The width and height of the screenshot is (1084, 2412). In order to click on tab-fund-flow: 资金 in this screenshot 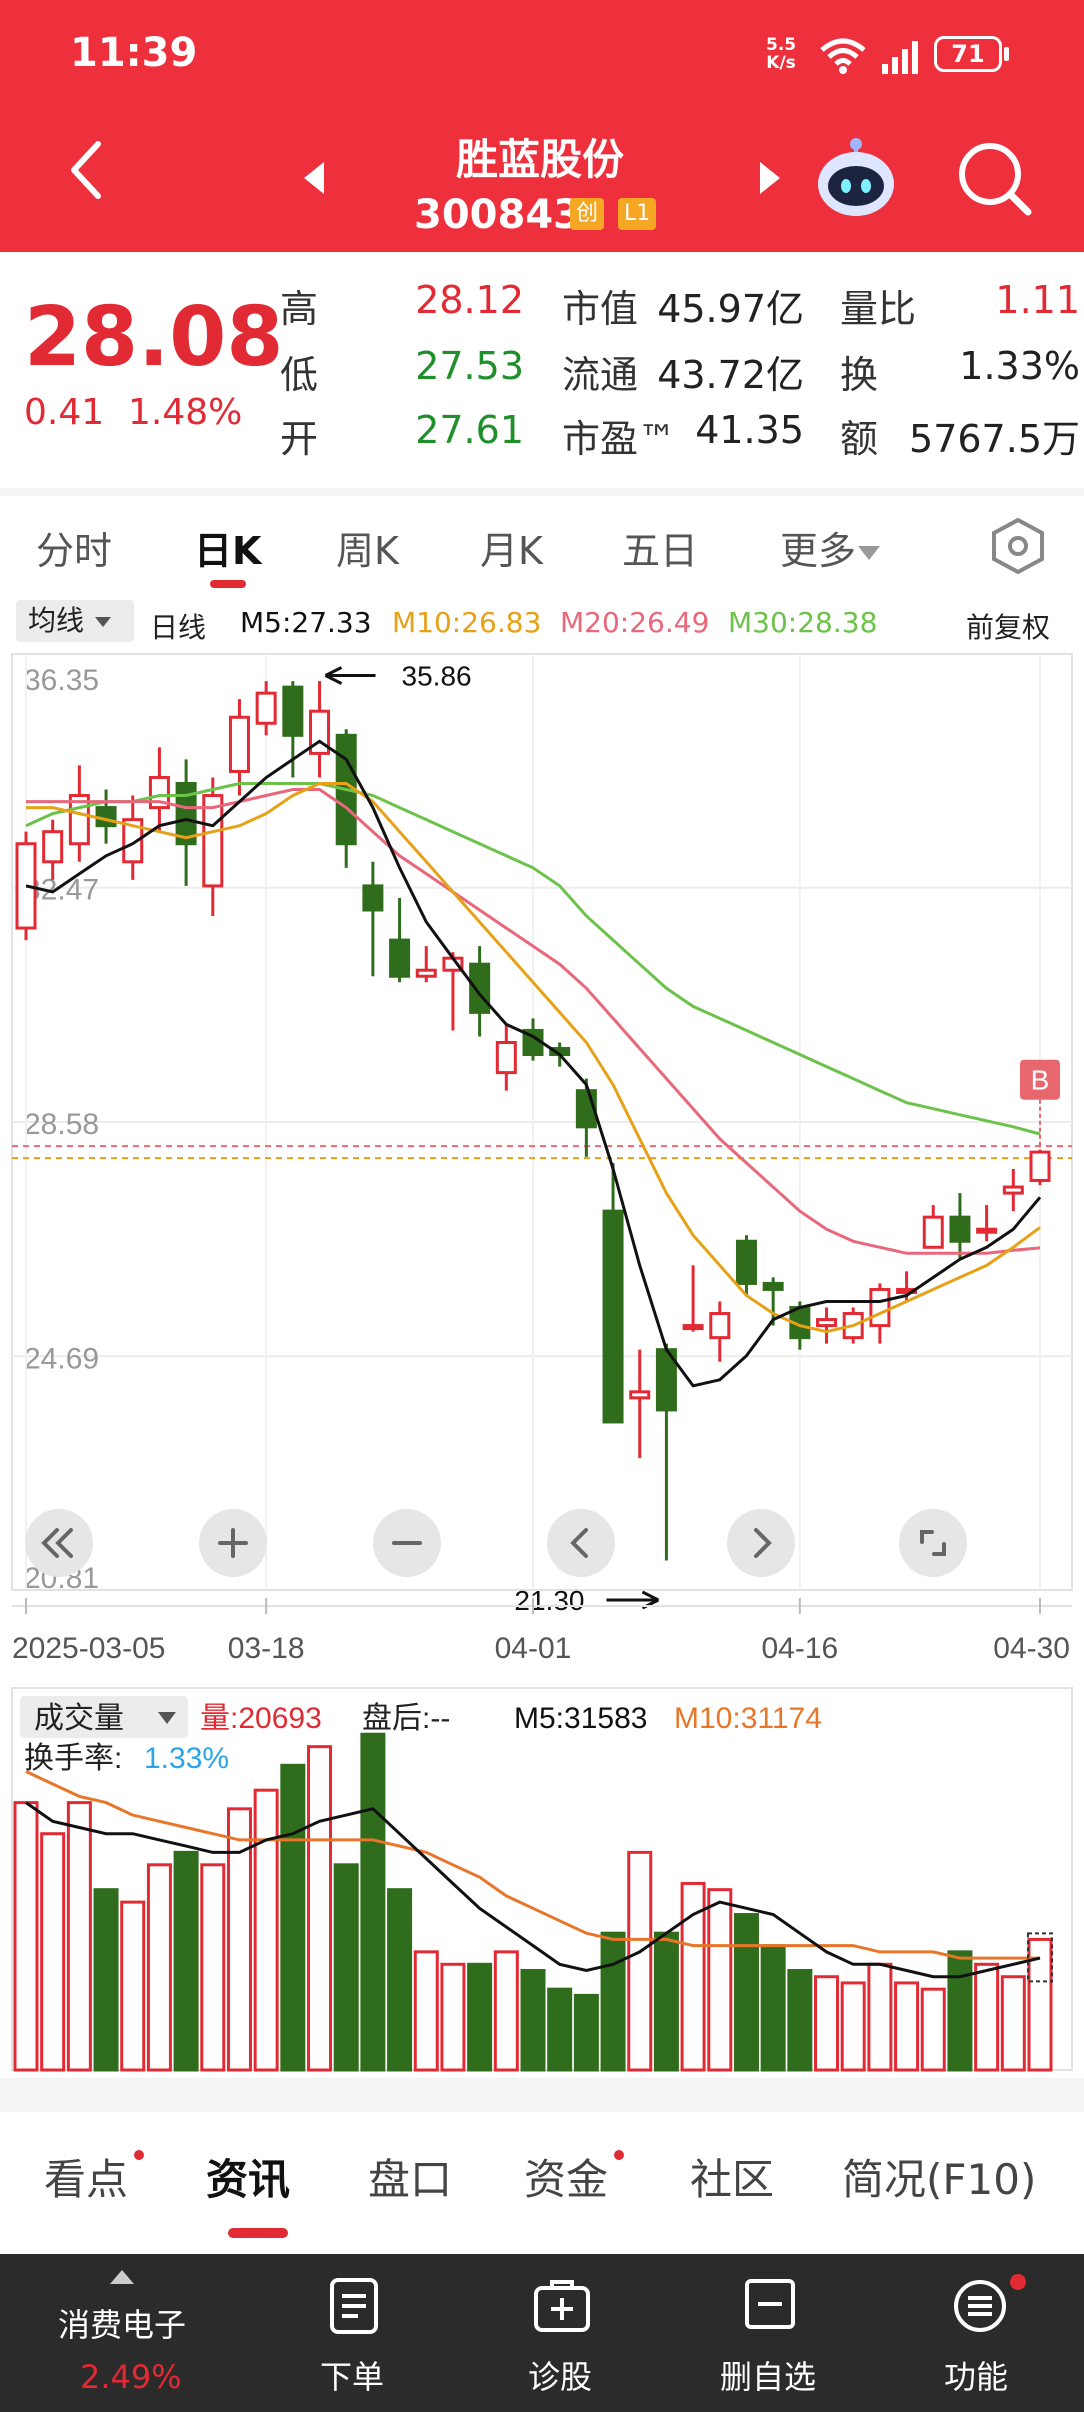, I will do `click(566, 2176)`.